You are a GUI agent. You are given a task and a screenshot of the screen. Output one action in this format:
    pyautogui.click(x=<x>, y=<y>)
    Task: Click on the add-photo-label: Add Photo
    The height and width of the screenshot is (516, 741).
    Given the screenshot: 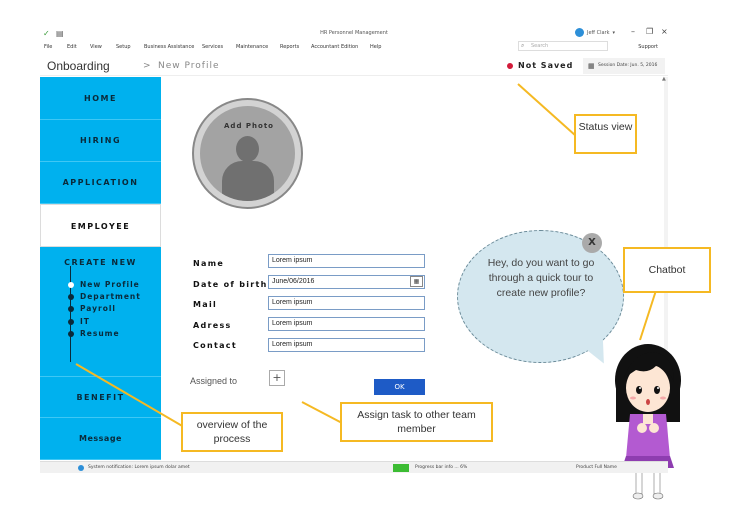 What is the action you would take?
    pyautogui.click(x=249, y=126)
    